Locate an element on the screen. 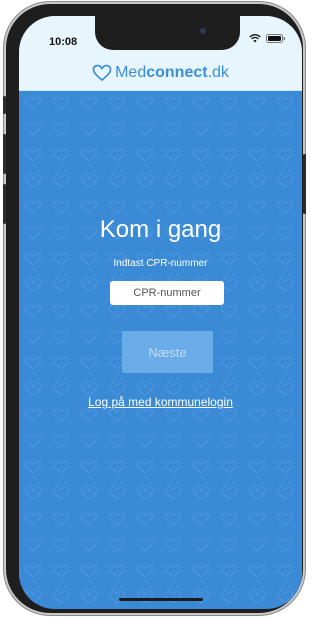 This screenshot has width=320, height=619. municipal-login-link: Log på med kommunelogin is located at coordinates (160, 402).